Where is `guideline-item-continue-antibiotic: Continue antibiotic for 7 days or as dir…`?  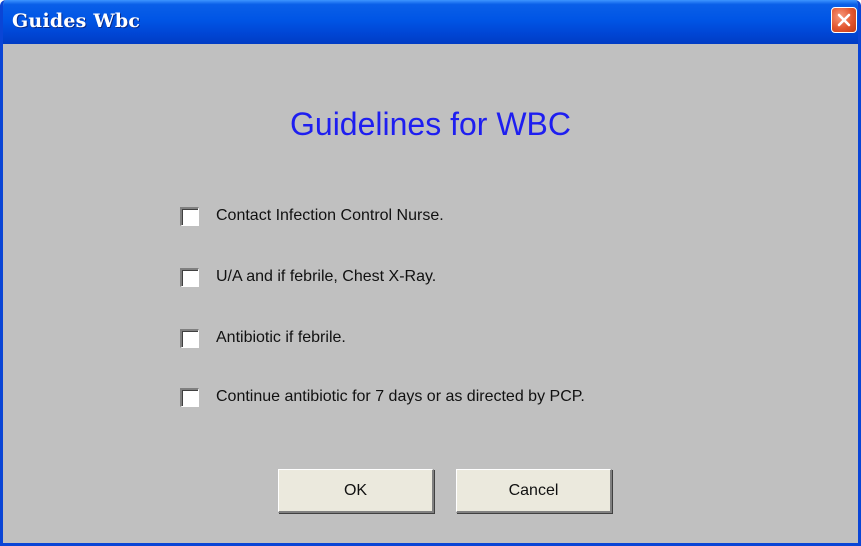 guideline-item-continue-antibiotic: Continue antibiotic for 7 days or as dir… is located at coordinates (382, 397).